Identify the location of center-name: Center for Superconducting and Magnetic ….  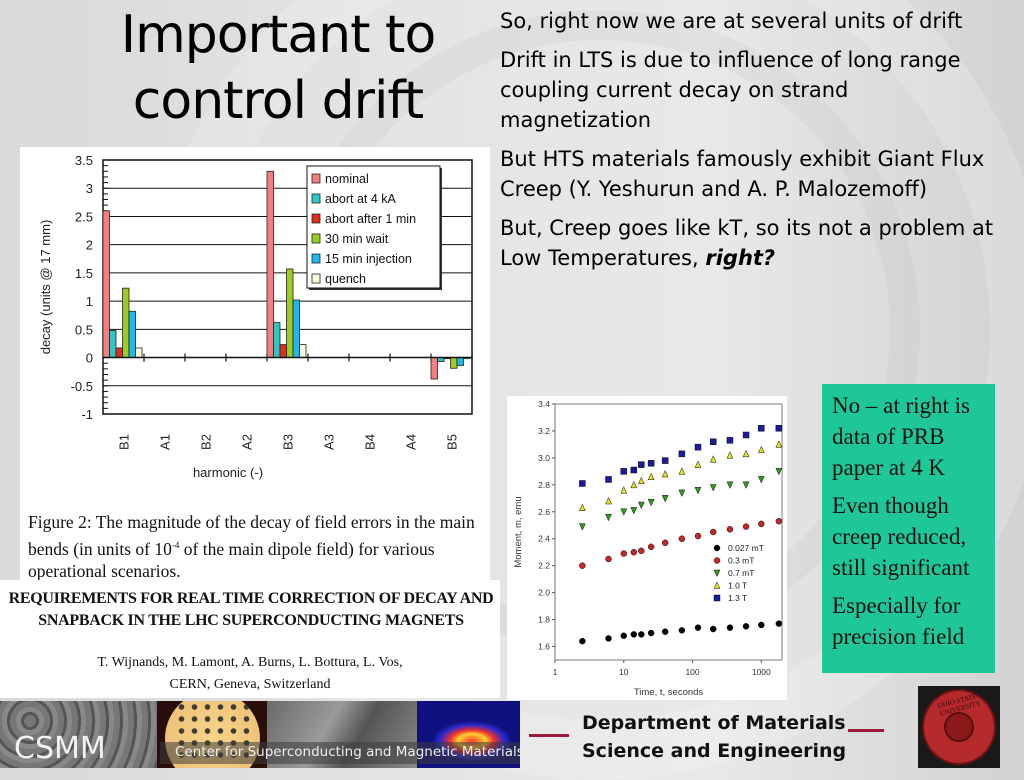
(347, 752).